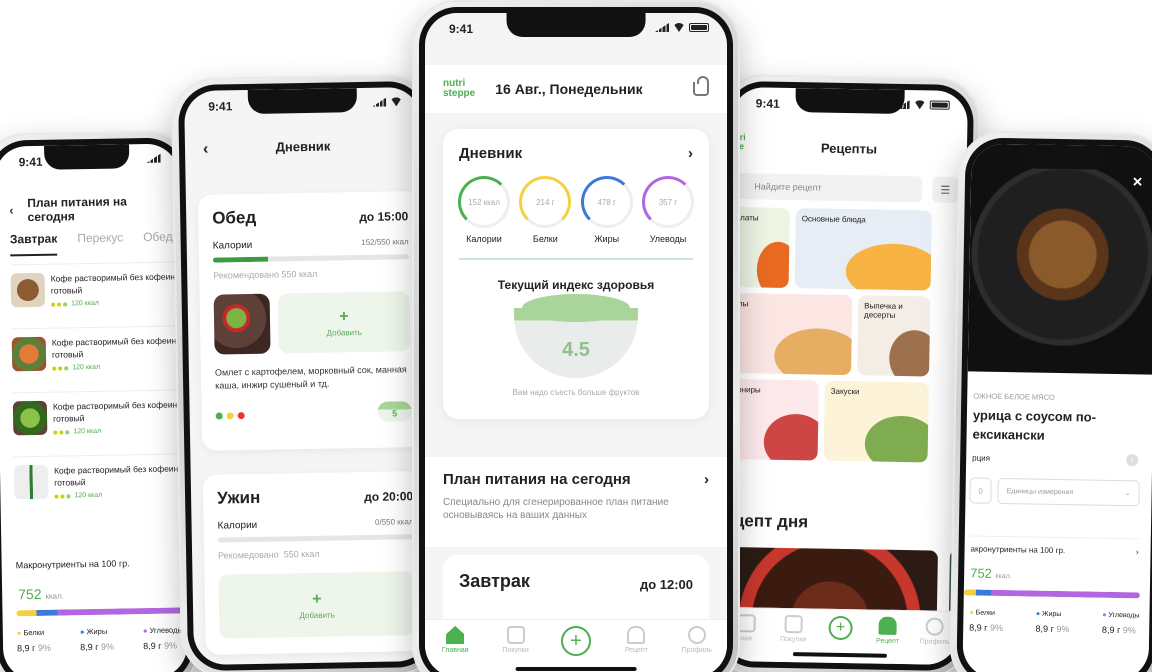  Describe the element at coordinates (269, 554) in the screenshot. I see `recommended-text: Рекомедовано 550 ккал` at that location.